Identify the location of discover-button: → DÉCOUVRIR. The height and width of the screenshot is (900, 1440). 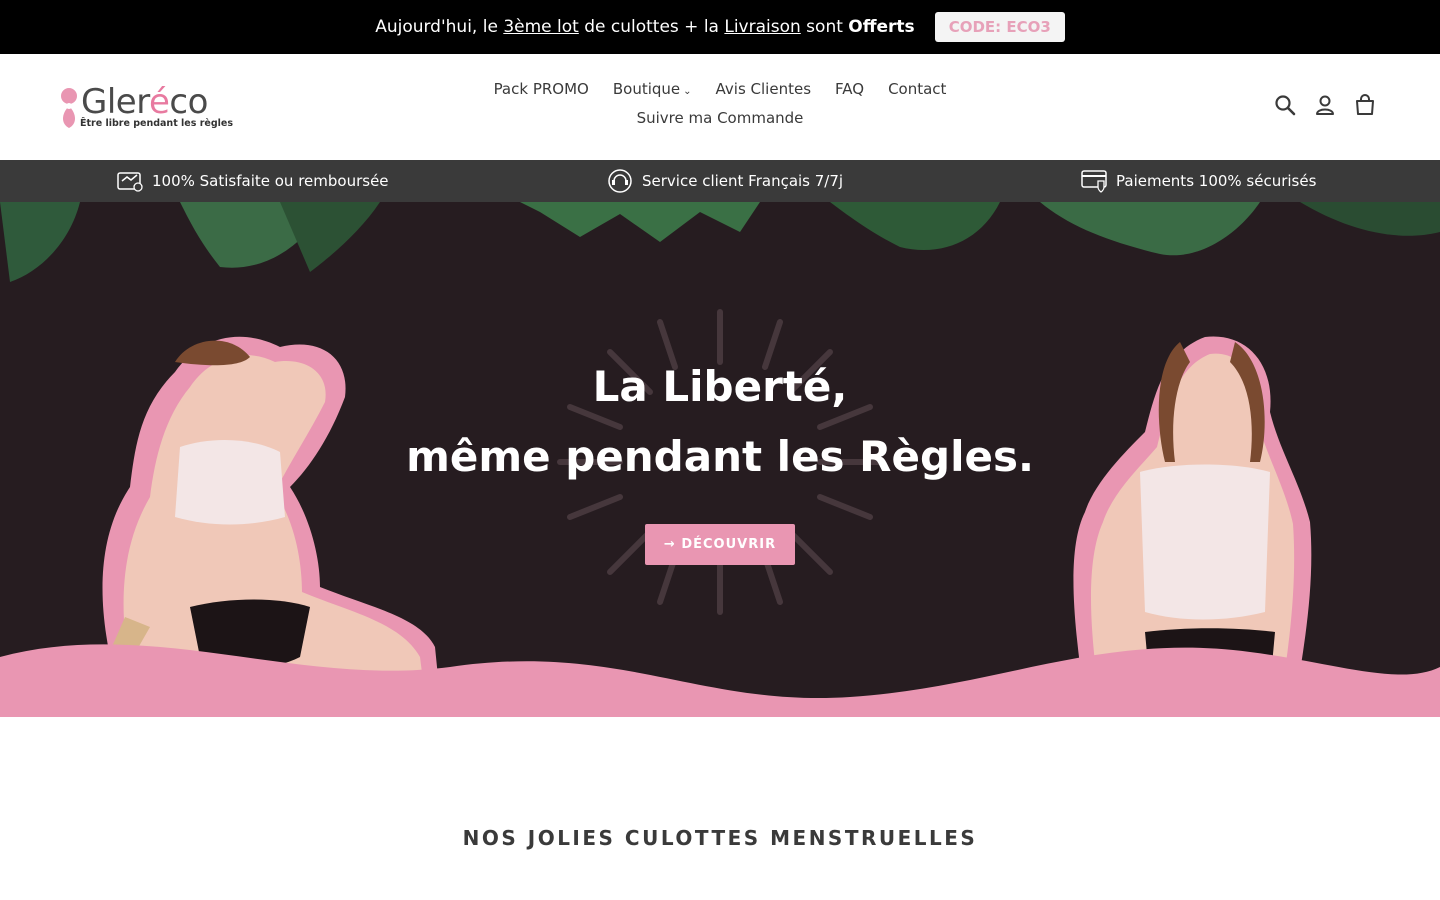
(720, 544).